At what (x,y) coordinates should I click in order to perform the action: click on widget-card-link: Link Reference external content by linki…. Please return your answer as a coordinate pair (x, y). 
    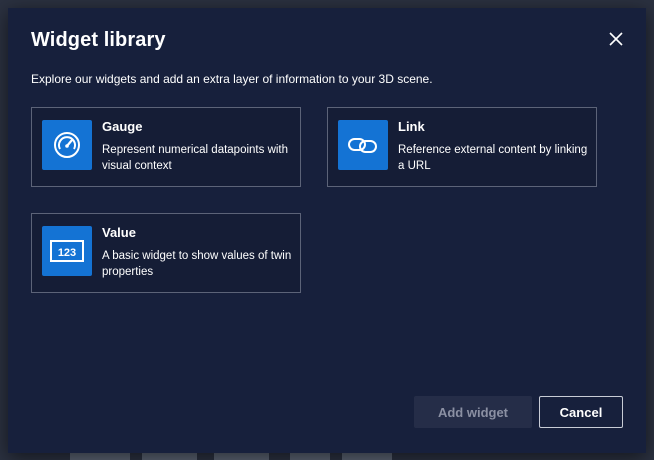
    Looking at the image, I should click on (462, 147).